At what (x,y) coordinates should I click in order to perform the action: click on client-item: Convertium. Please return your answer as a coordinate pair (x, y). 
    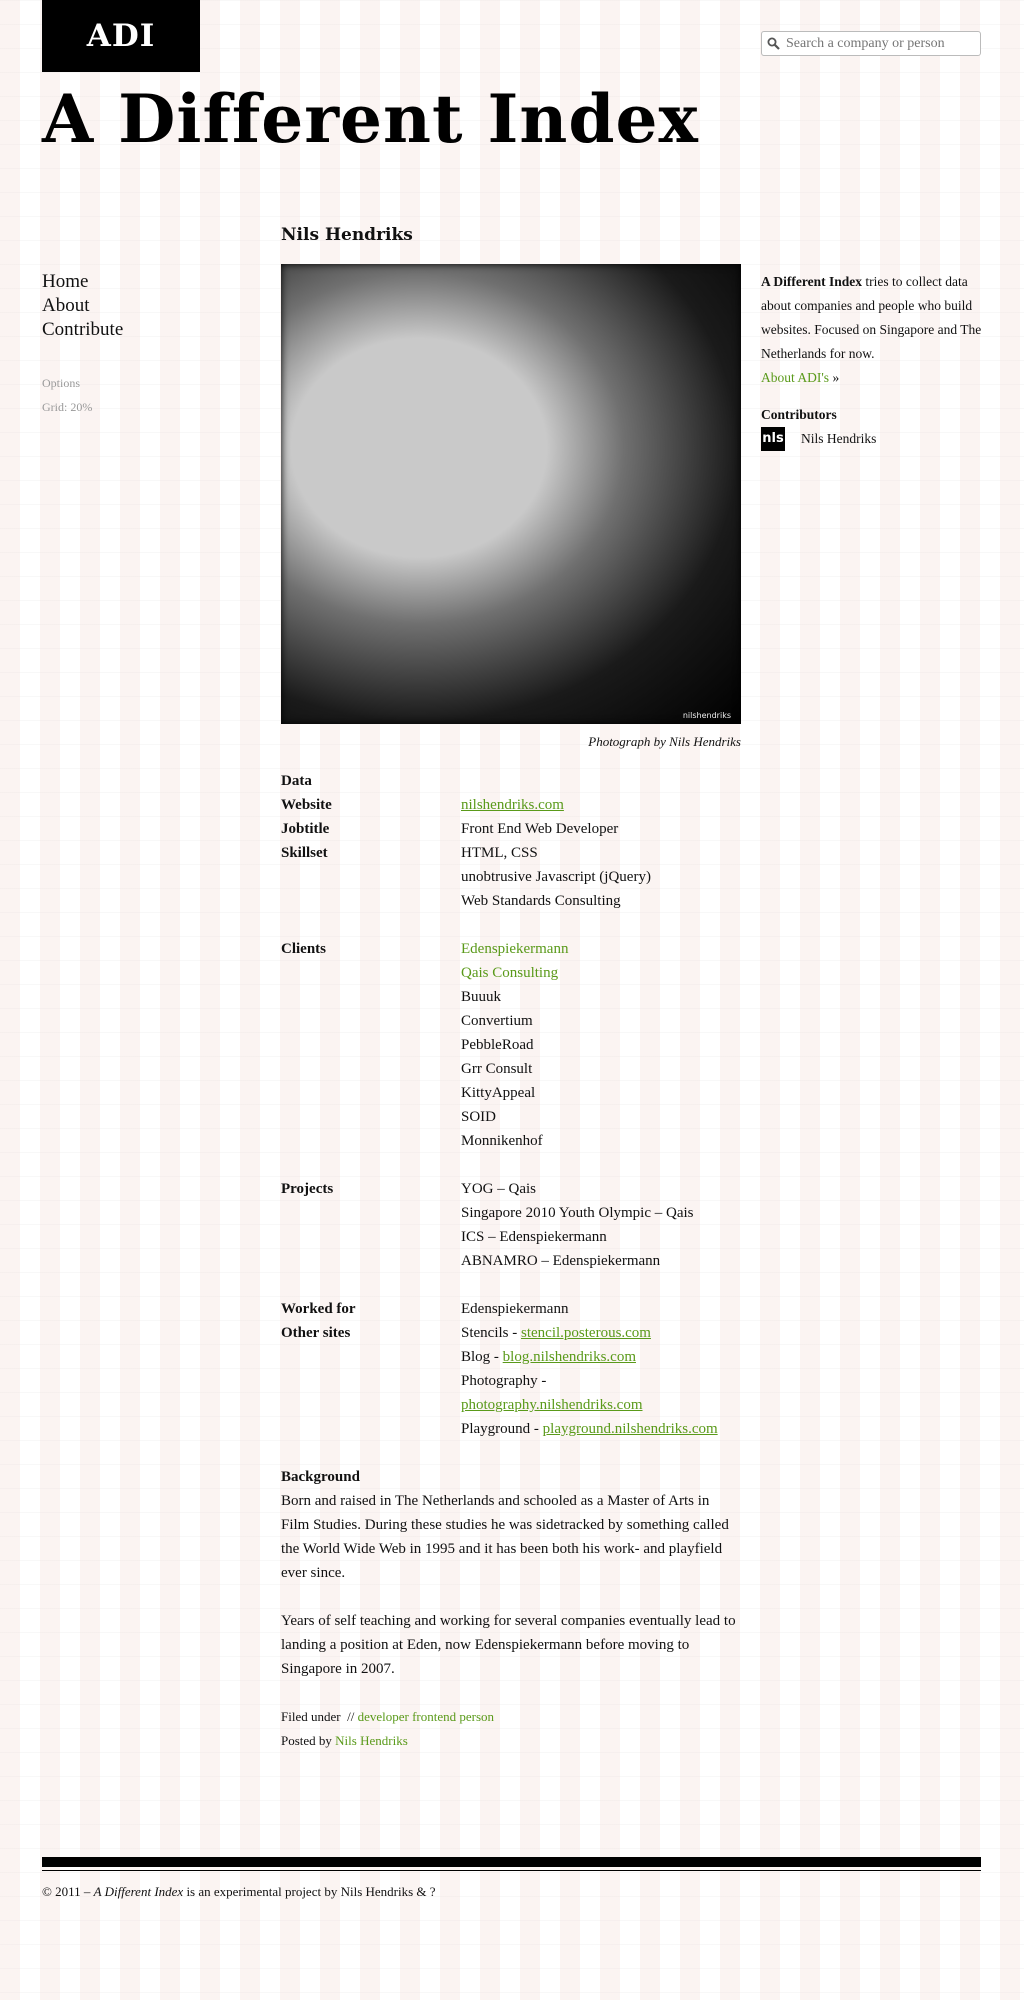
    Looking at the image, I should click on (497, 1021).